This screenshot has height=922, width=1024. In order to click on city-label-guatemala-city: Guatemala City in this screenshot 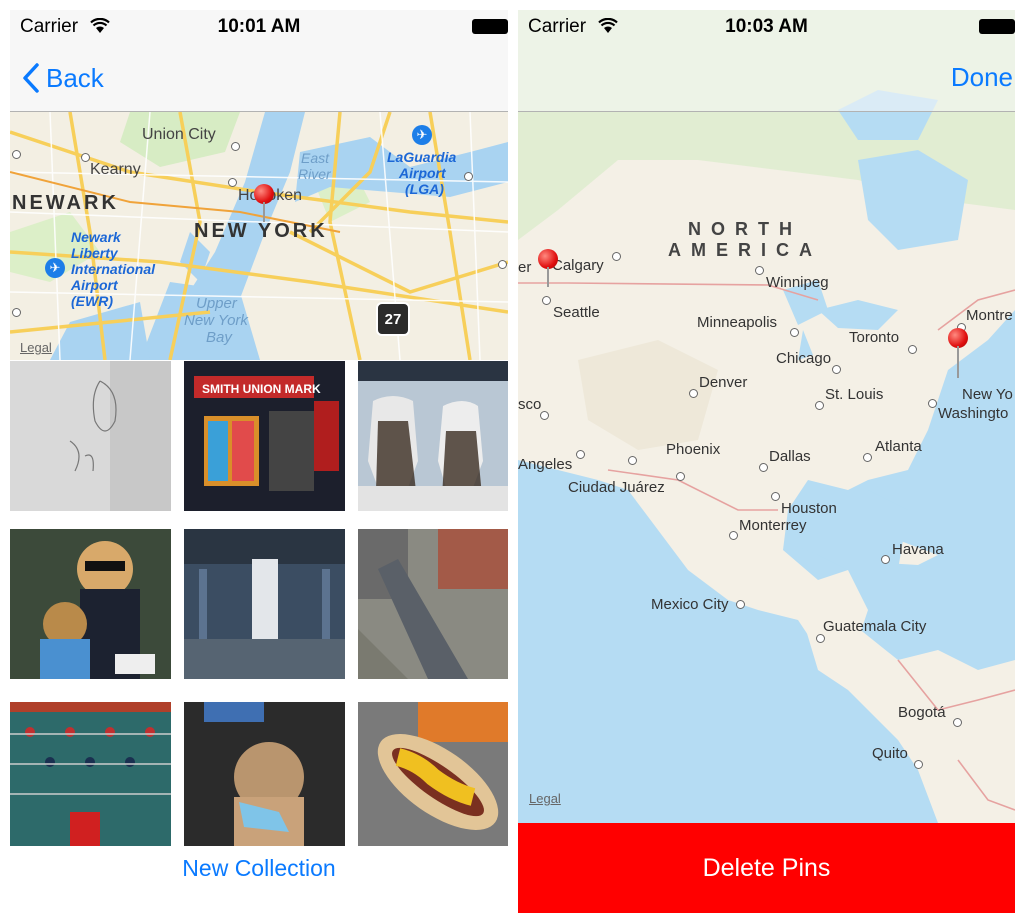, I will do `click(875, 626)`.